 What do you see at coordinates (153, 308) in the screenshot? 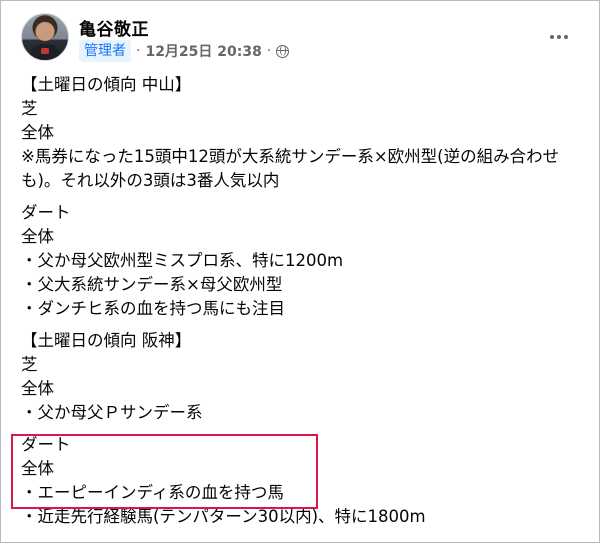
I see `post-text-line: ・ダンチヒ系の血を持つ馬にも注目` at bounding box center [153, 308].